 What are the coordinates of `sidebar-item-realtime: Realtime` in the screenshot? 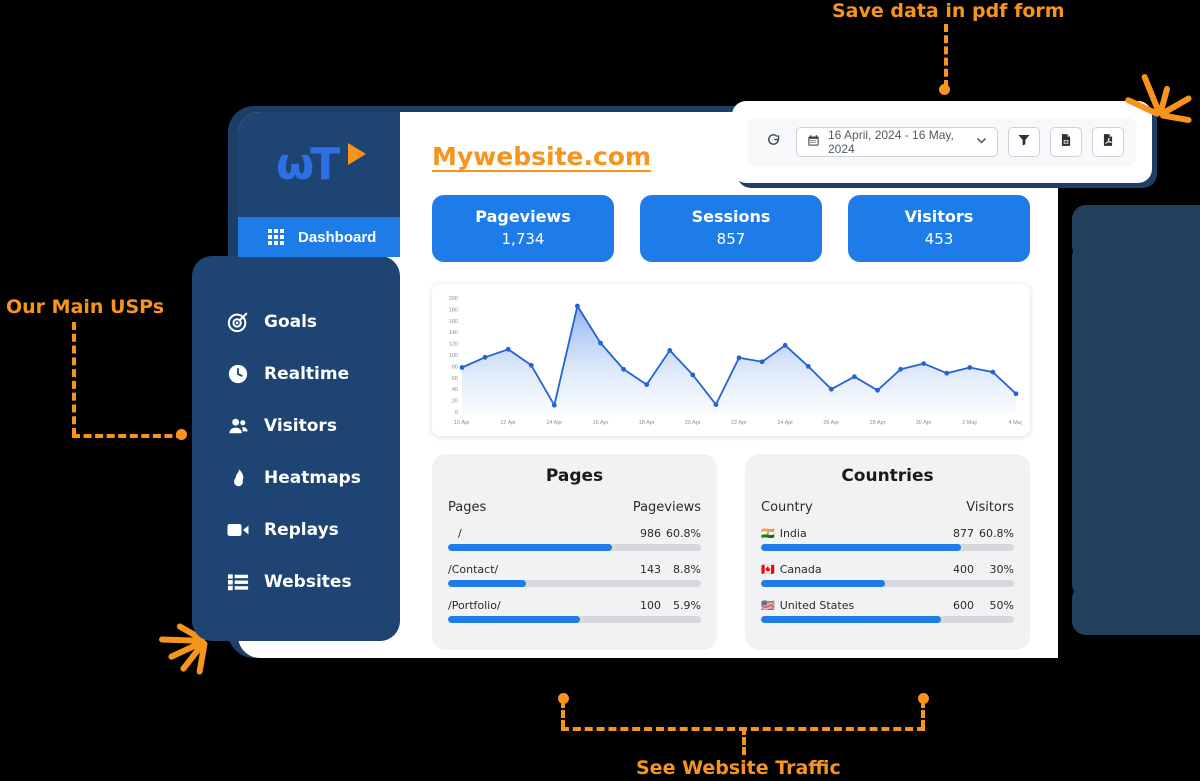 It's located at (296, 374).